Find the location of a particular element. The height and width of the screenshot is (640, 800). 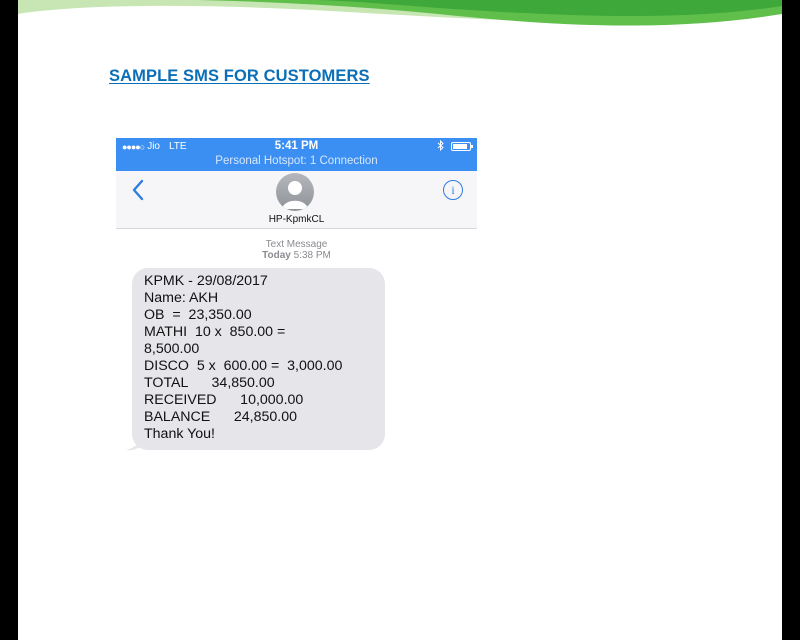

message-day: Today is located at coordinates (276, 255).